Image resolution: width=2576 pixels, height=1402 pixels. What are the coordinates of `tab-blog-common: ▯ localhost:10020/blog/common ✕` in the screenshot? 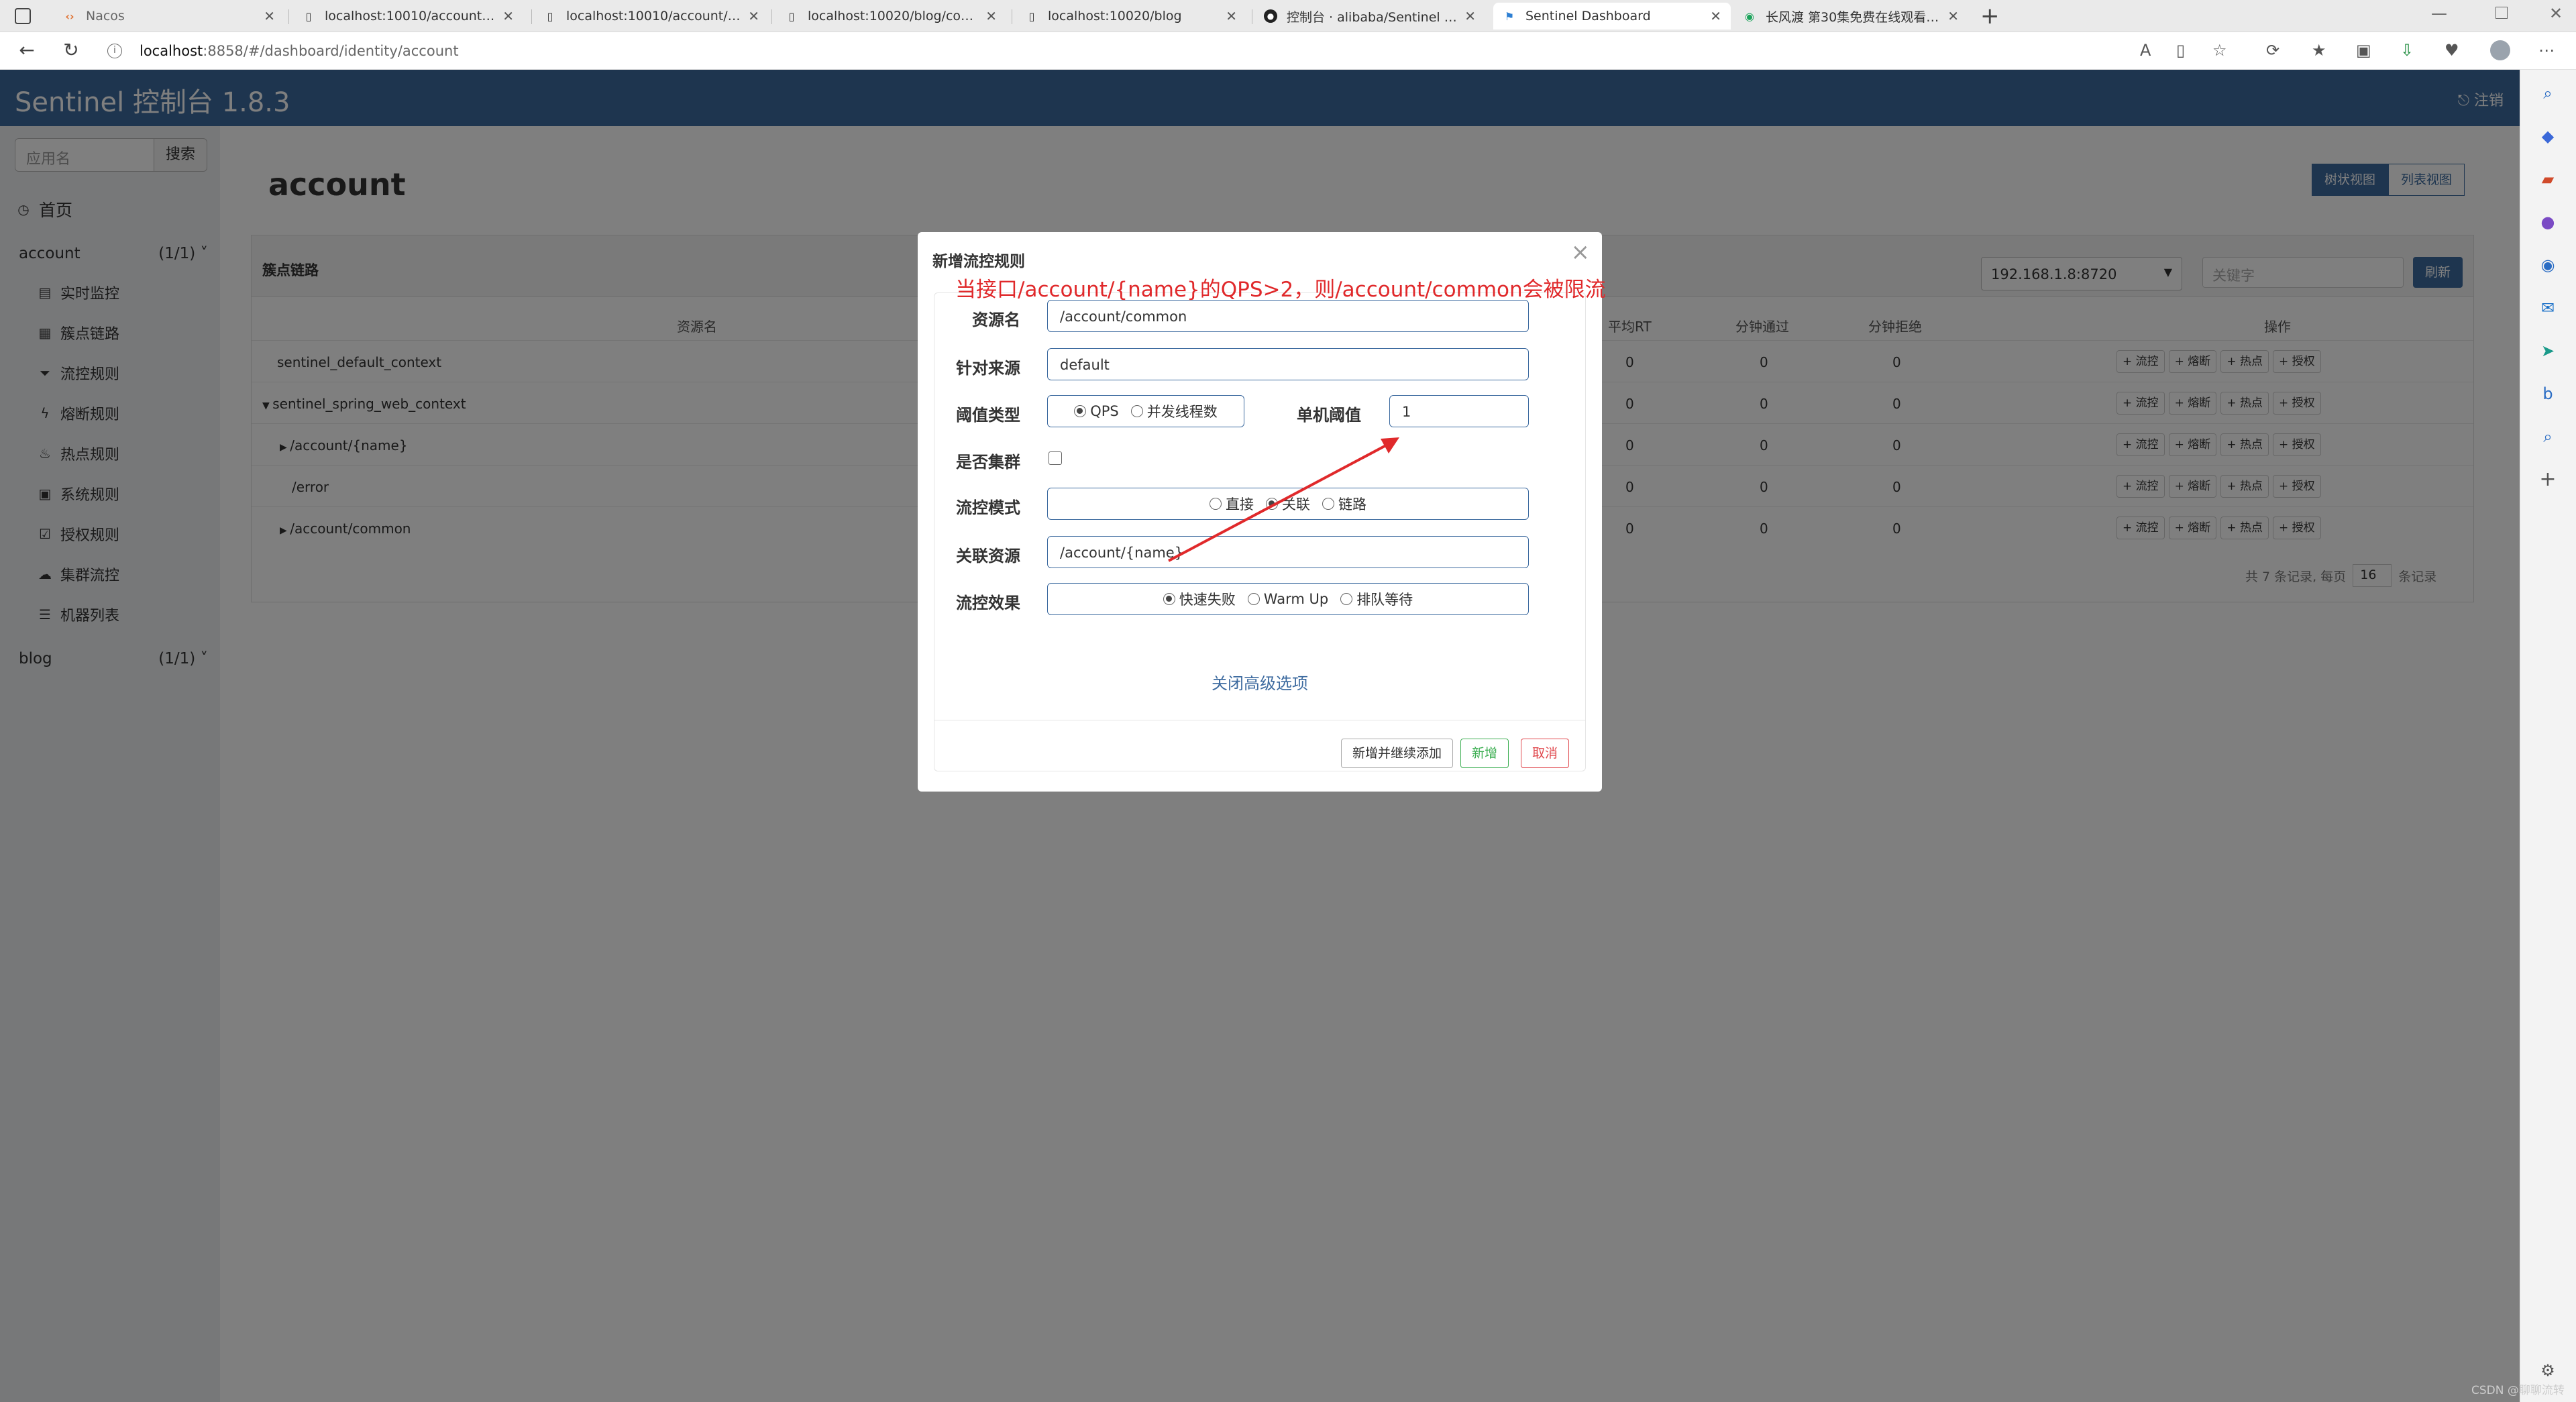 It's located at (890, 17).